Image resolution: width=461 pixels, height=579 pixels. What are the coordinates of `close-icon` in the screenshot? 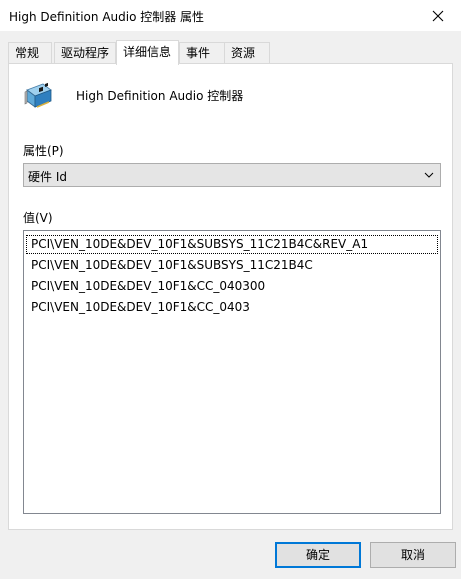 It's located at (438, 15).